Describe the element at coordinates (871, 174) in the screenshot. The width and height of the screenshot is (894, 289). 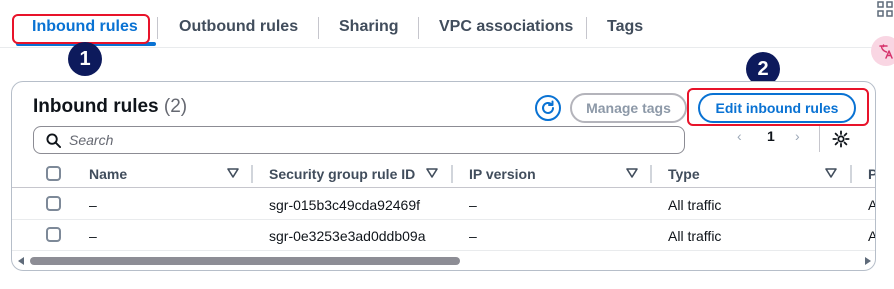
I see `column-header-protocol: P` at that location.